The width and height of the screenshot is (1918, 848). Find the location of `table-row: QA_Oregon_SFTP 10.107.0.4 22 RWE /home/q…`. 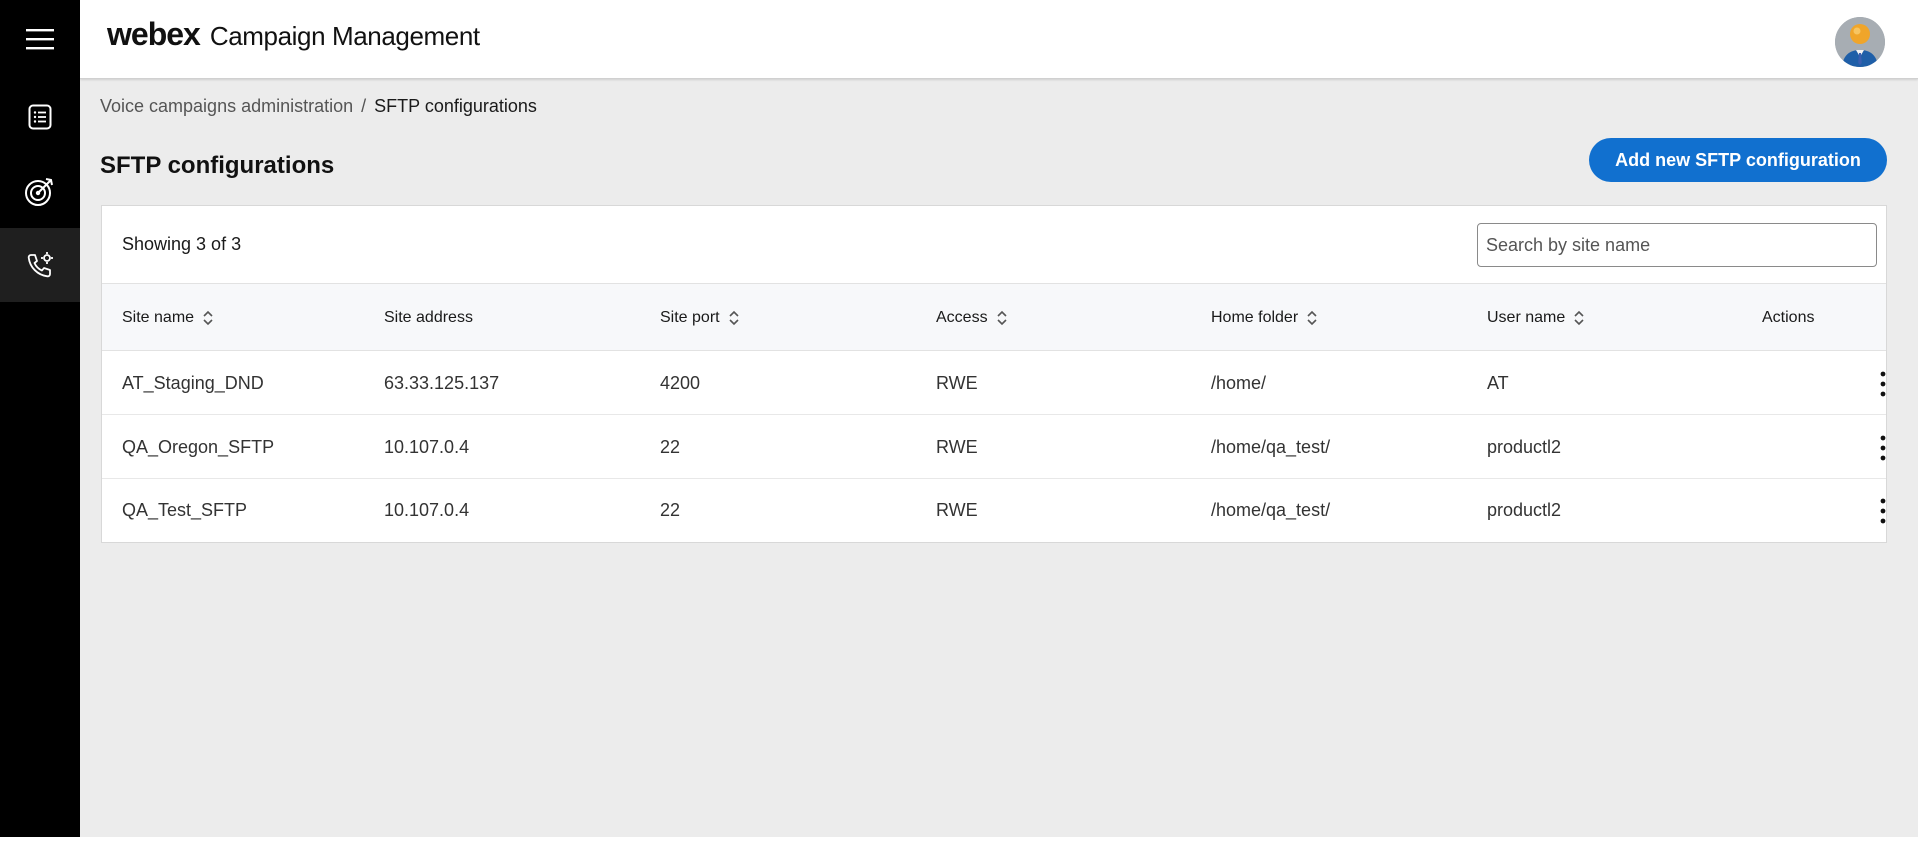

table-row: QA_Oregon_SFTP 10.107.0.4 22 RWE /home/q… is located at coordinates (994, 447).